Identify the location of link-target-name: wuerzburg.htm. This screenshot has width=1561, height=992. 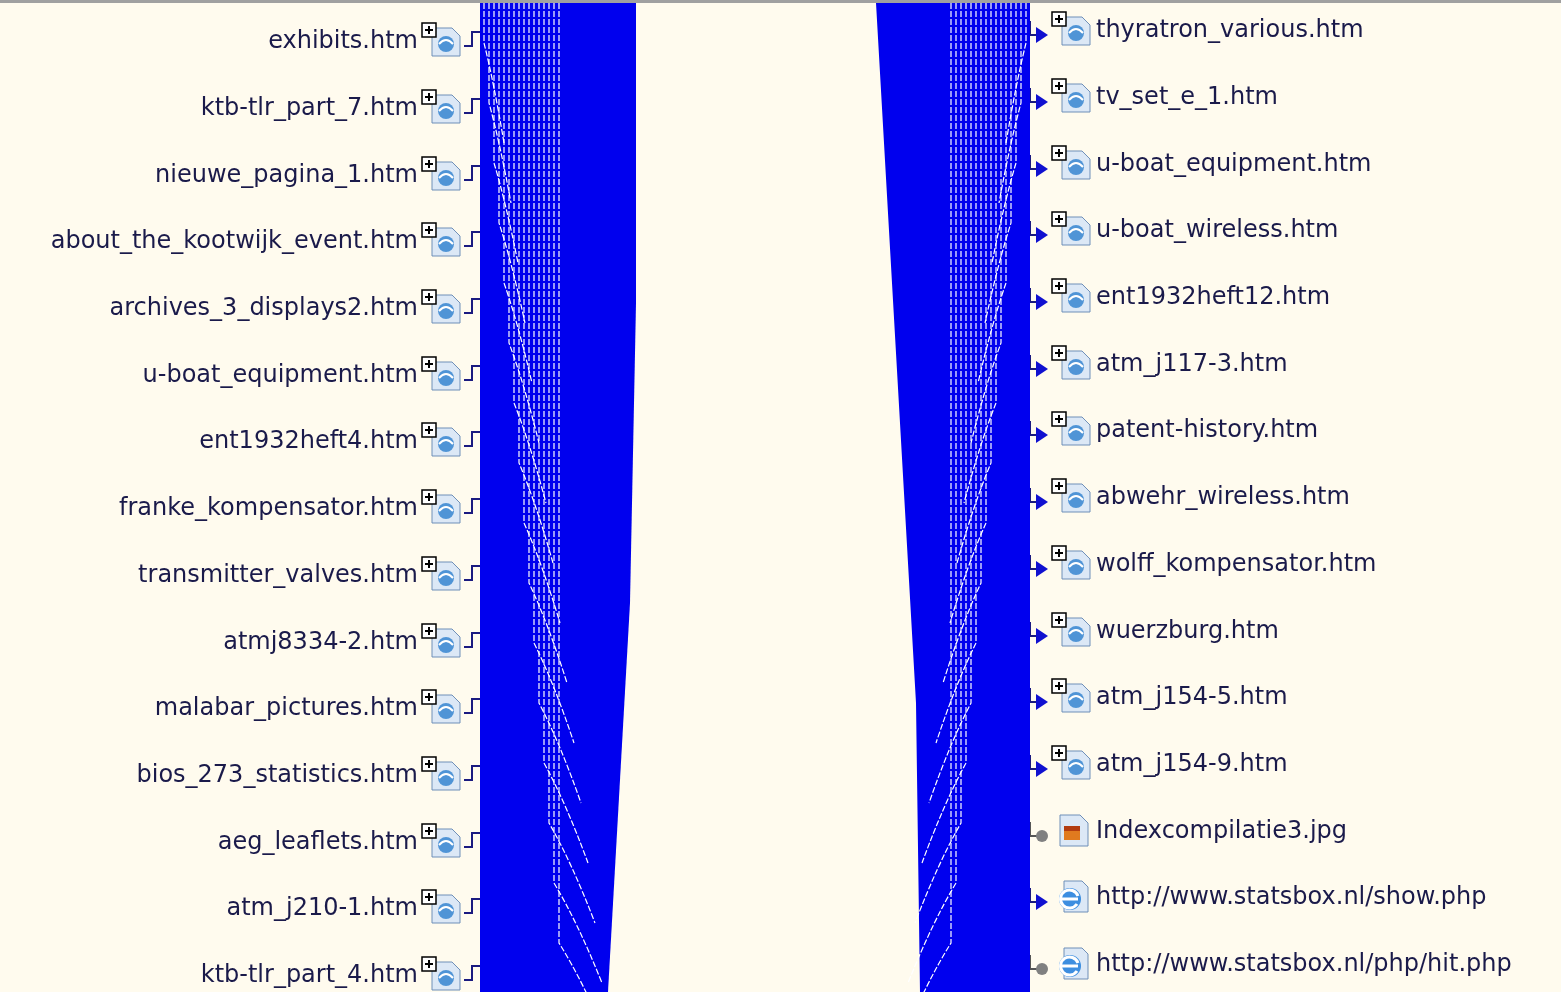
(1187, 629).